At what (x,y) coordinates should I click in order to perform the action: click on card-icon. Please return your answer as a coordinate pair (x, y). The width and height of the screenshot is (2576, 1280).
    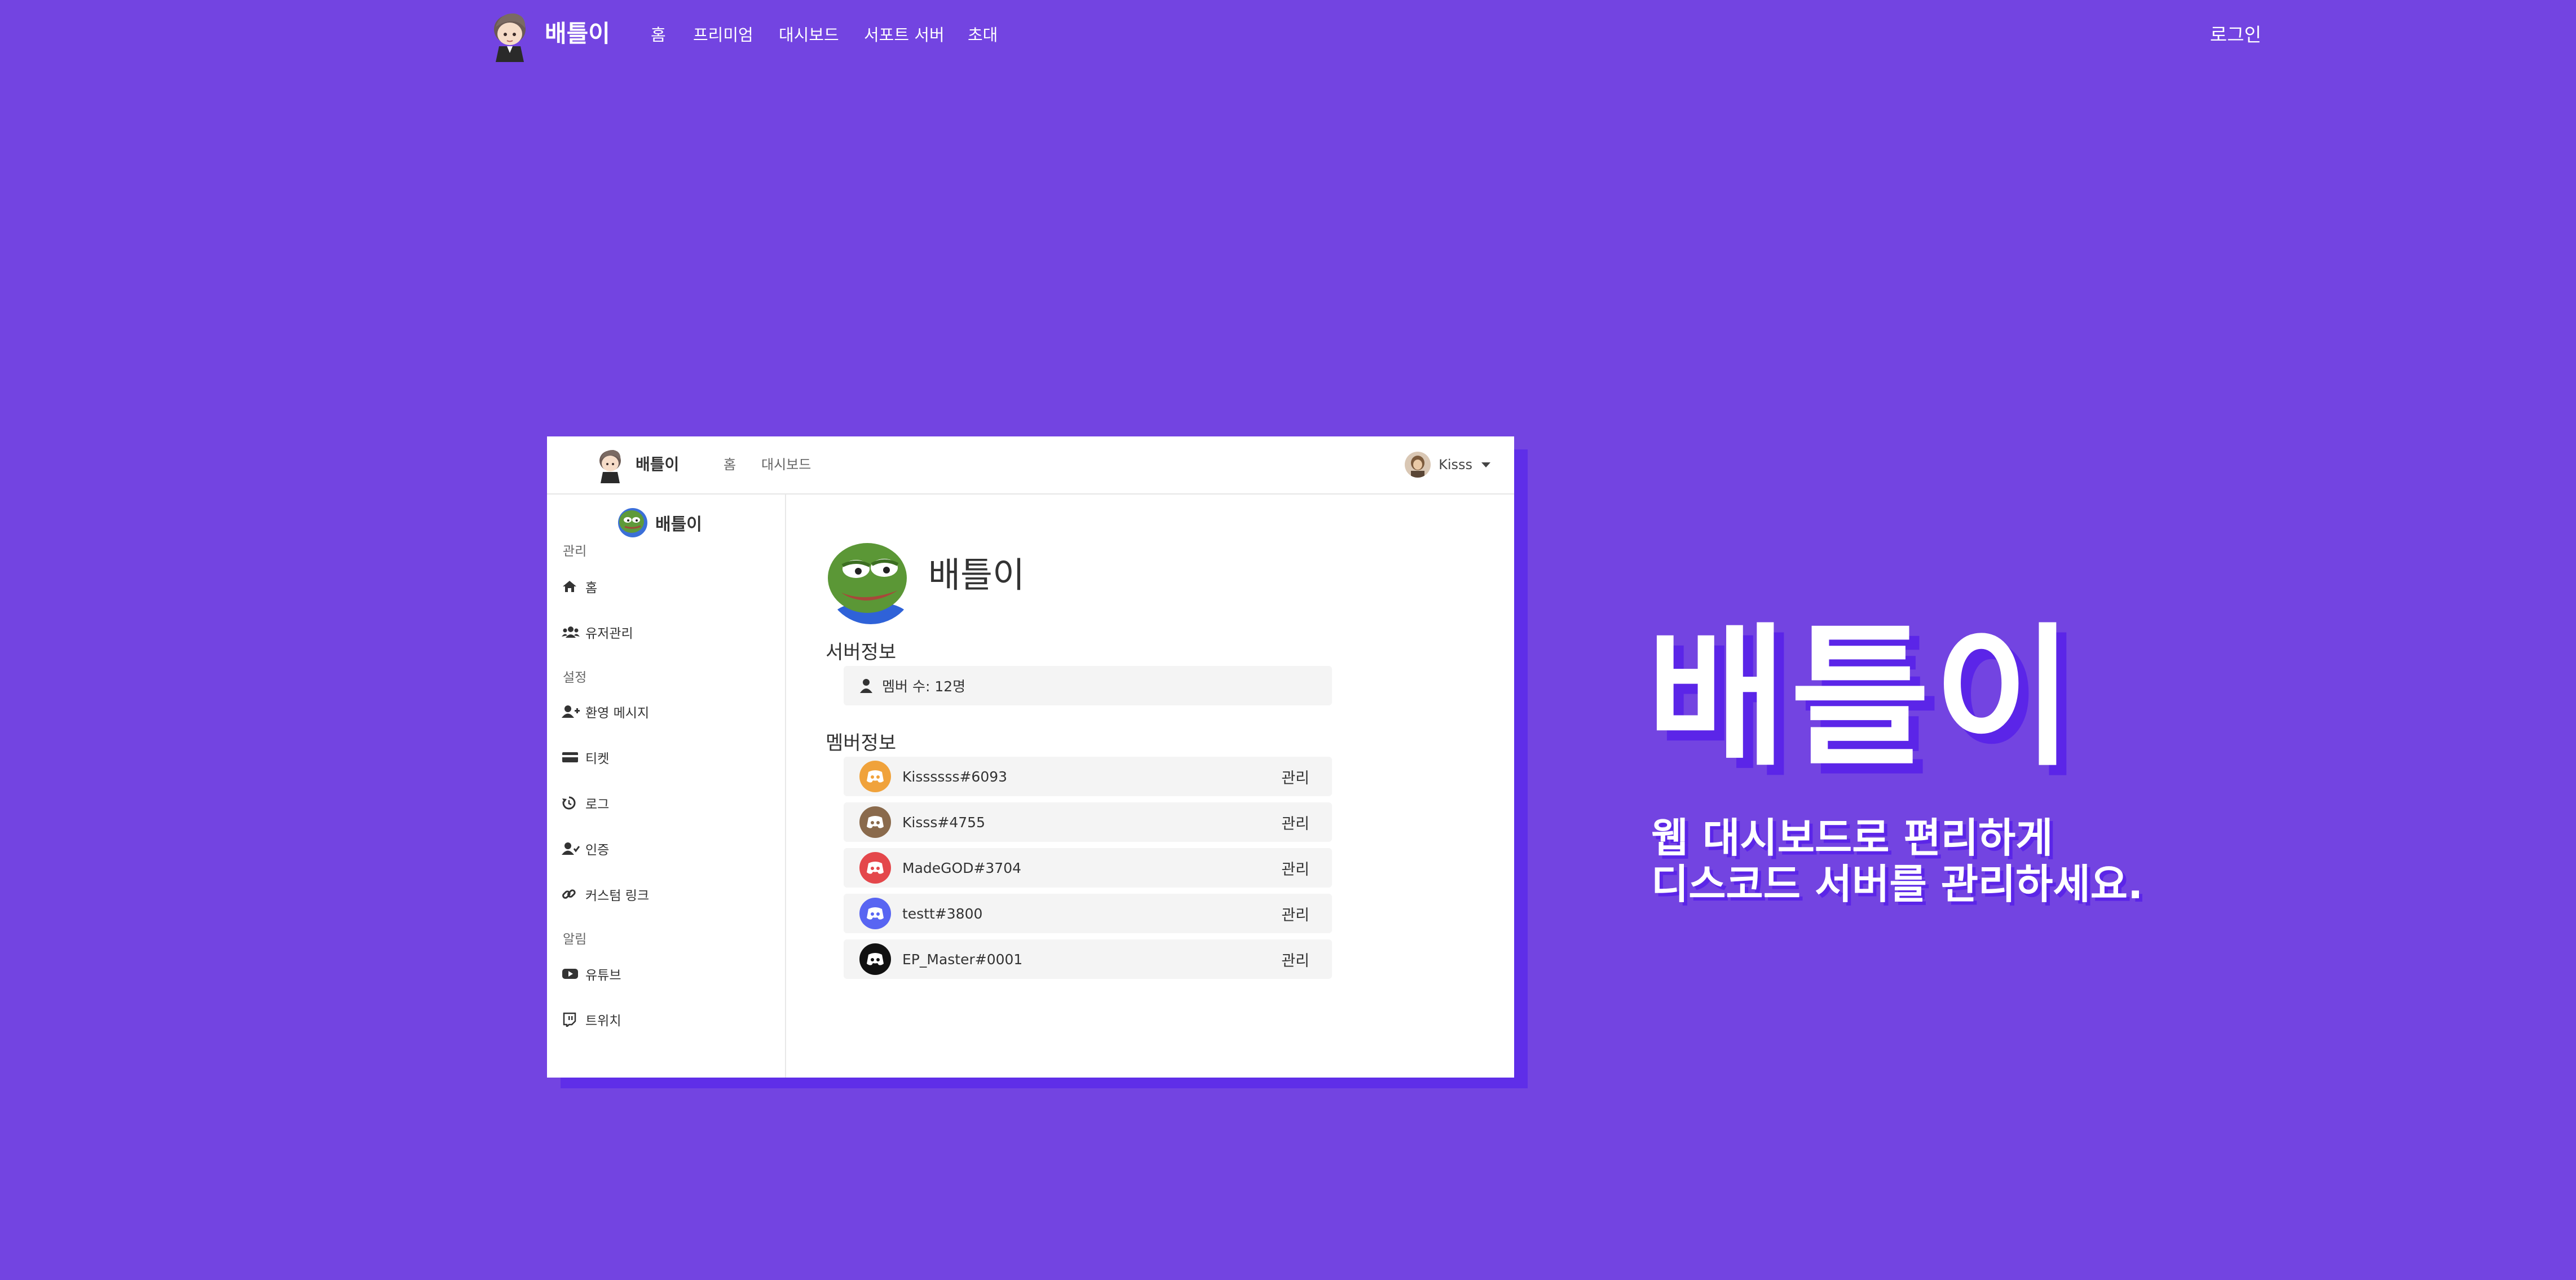
    Looking at the image, I should click on (571, 758).